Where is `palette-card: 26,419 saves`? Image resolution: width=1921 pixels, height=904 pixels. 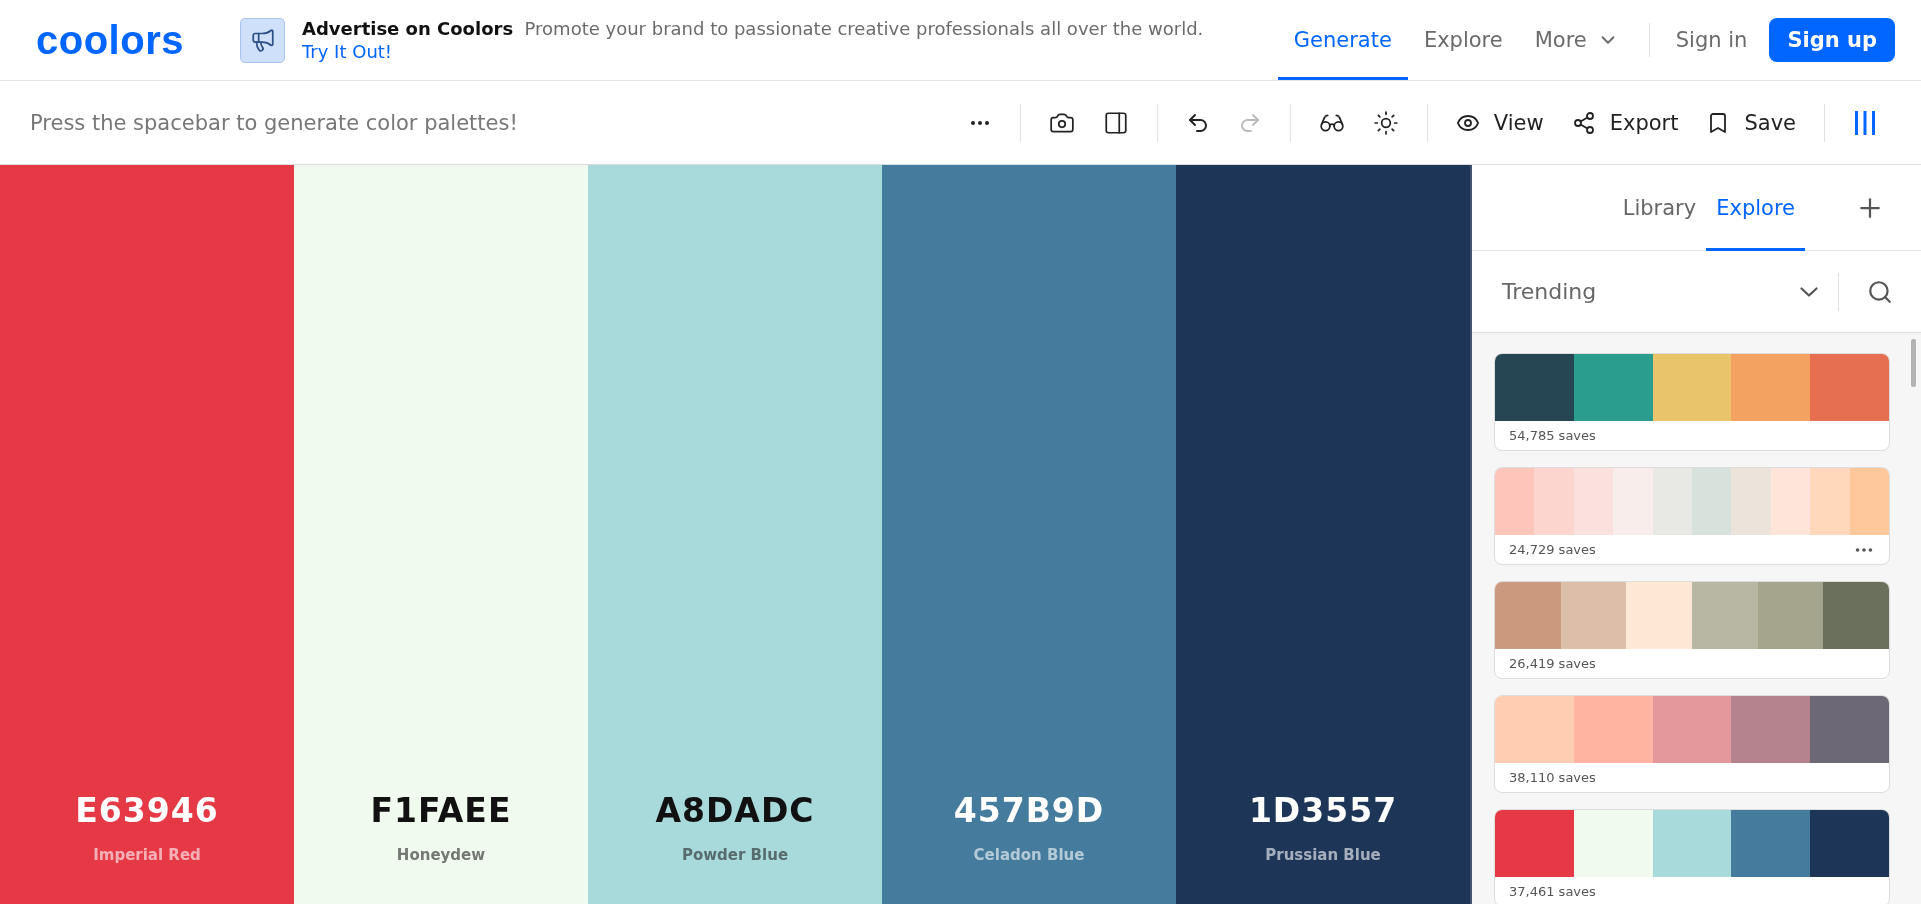 palette-card: 26,419 saves is located at coordinates (1692, 630).